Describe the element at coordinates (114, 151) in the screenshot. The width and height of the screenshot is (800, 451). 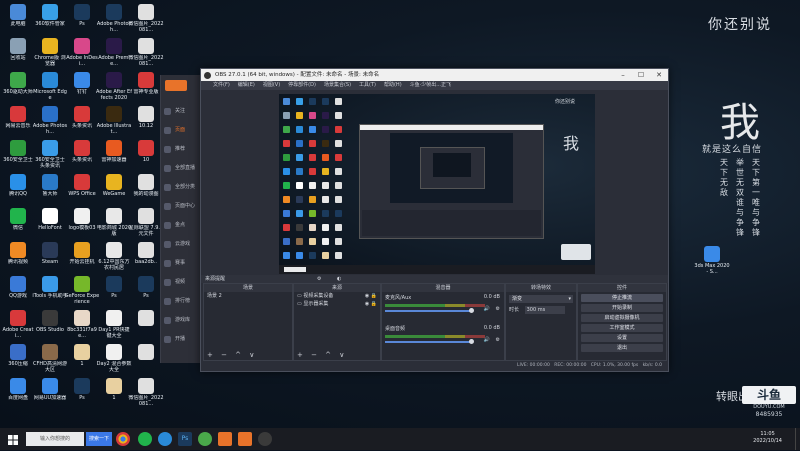
I see `desktop-icon: 雷神加速器` at that location.